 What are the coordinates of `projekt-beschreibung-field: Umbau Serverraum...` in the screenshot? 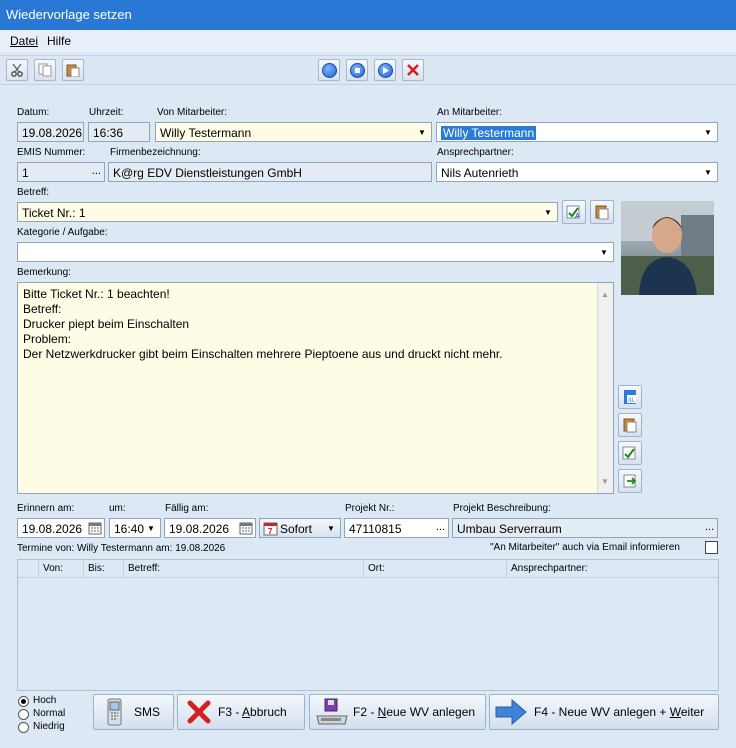 It's located at (585, 528).